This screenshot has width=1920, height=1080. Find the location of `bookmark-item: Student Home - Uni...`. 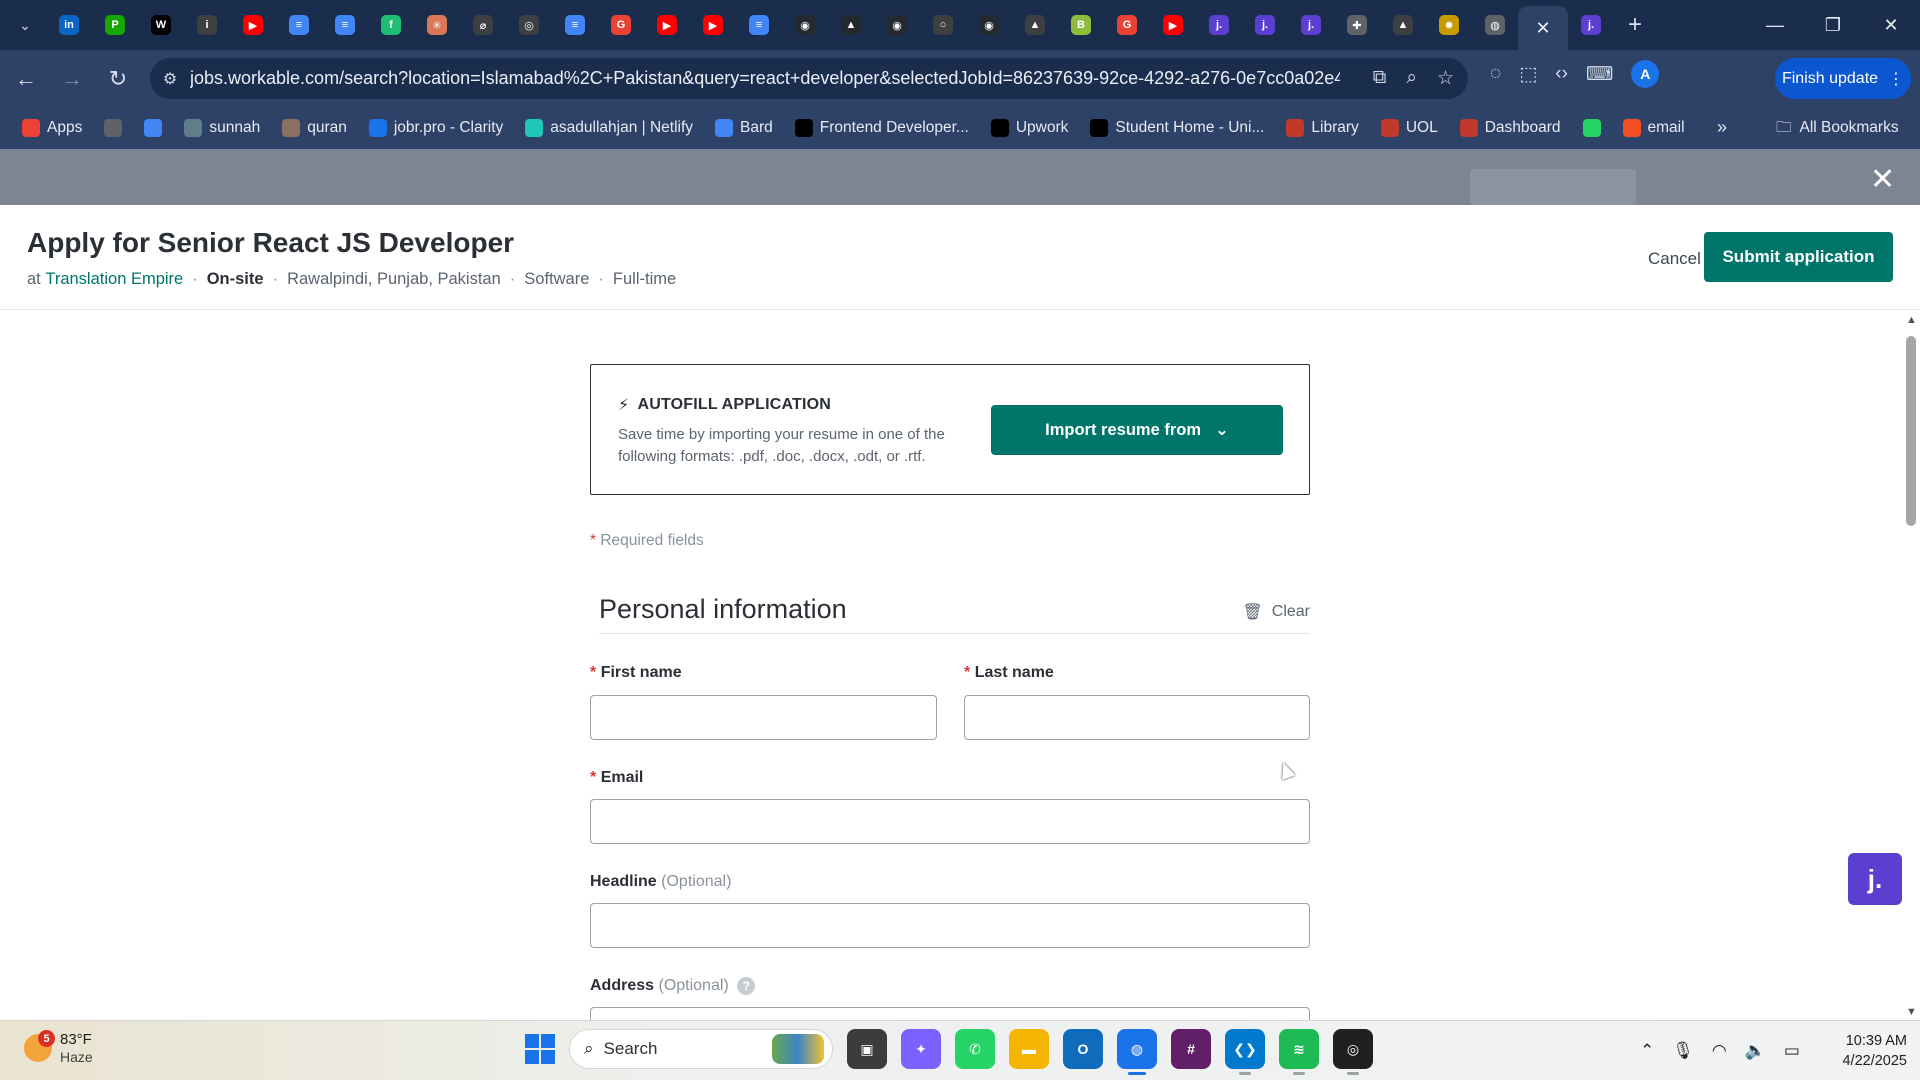

bookmark-item: Student Home - Uni... is located at coordinates (1177, 128).